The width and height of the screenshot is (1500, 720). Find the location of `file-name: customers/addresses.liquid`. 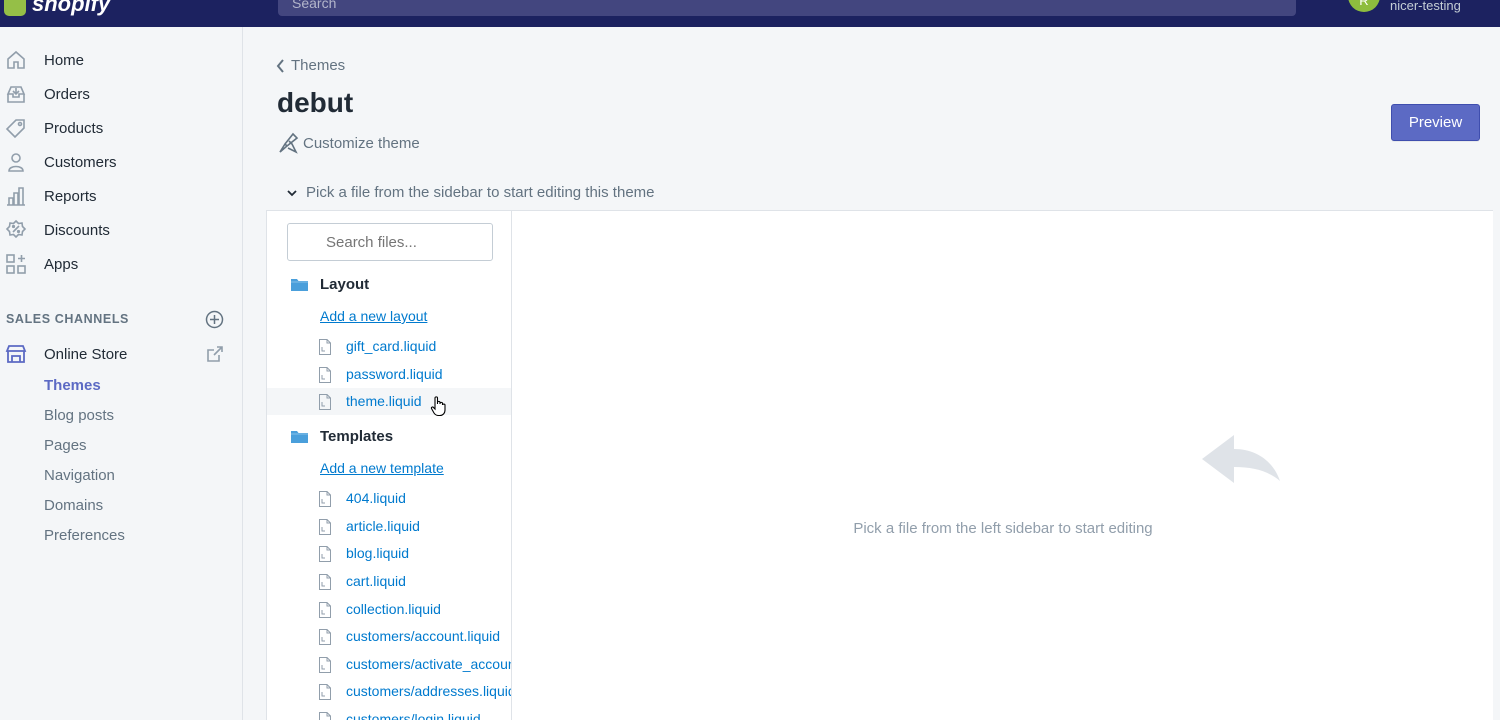

file-name: customers/addresses.liquid is located at coordinates (429, 691).